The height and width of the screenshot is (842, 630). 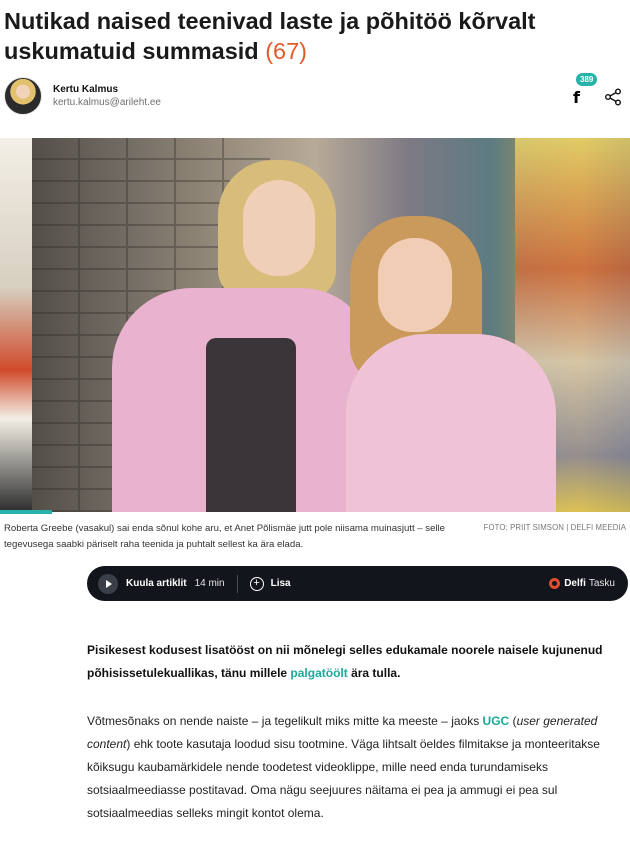 What do you see at coordinates (513, 721) in the screenshot?
I see `paragraph-paren: (` at bounding box center [513, 721].